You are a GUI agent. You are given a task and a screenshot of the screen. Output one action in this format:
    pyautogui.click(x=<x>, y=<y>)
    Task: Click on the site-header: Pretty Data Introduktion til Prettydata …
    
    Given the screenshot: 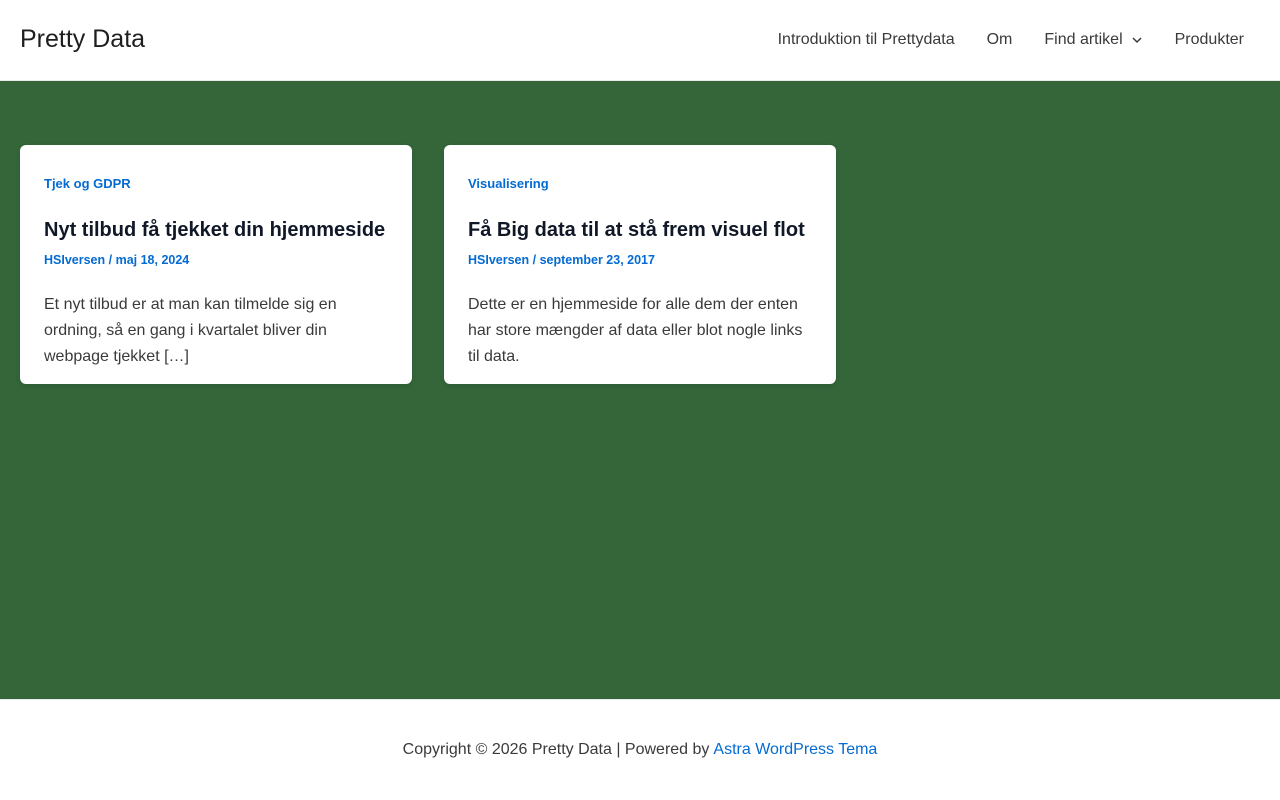 What is the action you would take?
    pyautogui.click(x=640, y=40)
    